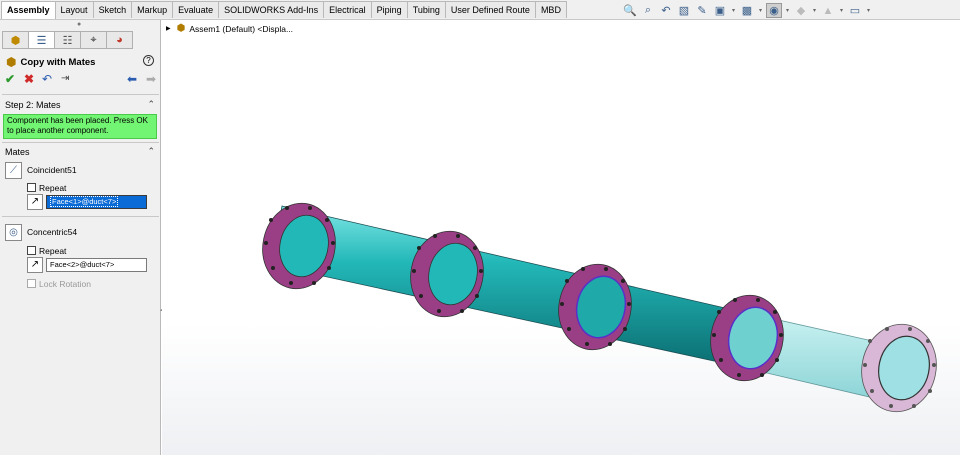 This screenshot has height=455, width=960. What do you see at coordinates (389, 9) in the screenshot?
I see `tab-piping: Piping` at bounding box center [389, 9].